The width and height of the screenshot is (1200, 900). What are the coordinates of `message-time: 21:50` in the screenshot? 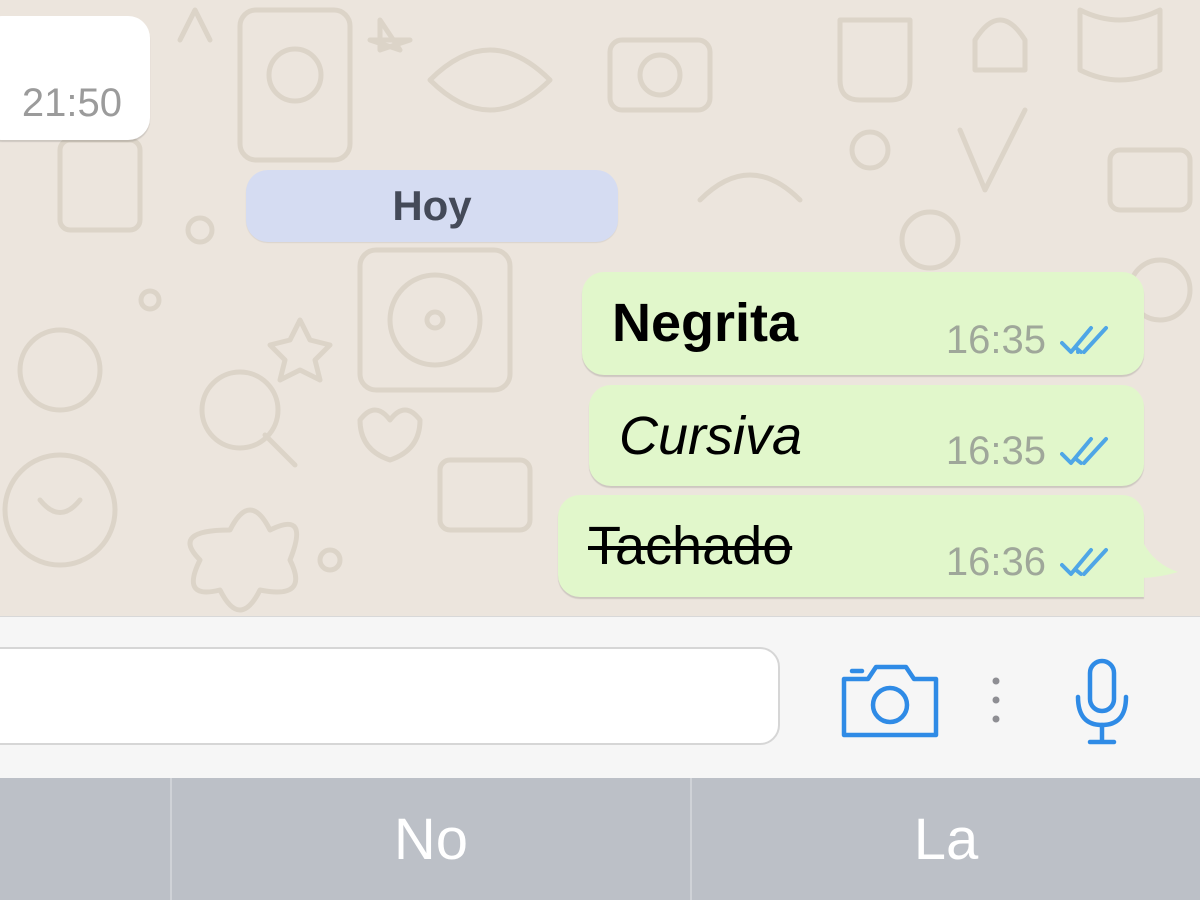 It's located at (71, 103).